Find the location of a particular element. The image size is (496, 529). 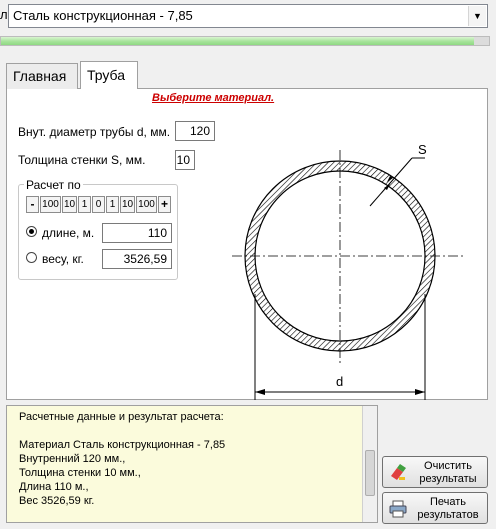

inner-diameter-label: Внут. диаметр трубы d, мм. is located at coordinates (94, 132).